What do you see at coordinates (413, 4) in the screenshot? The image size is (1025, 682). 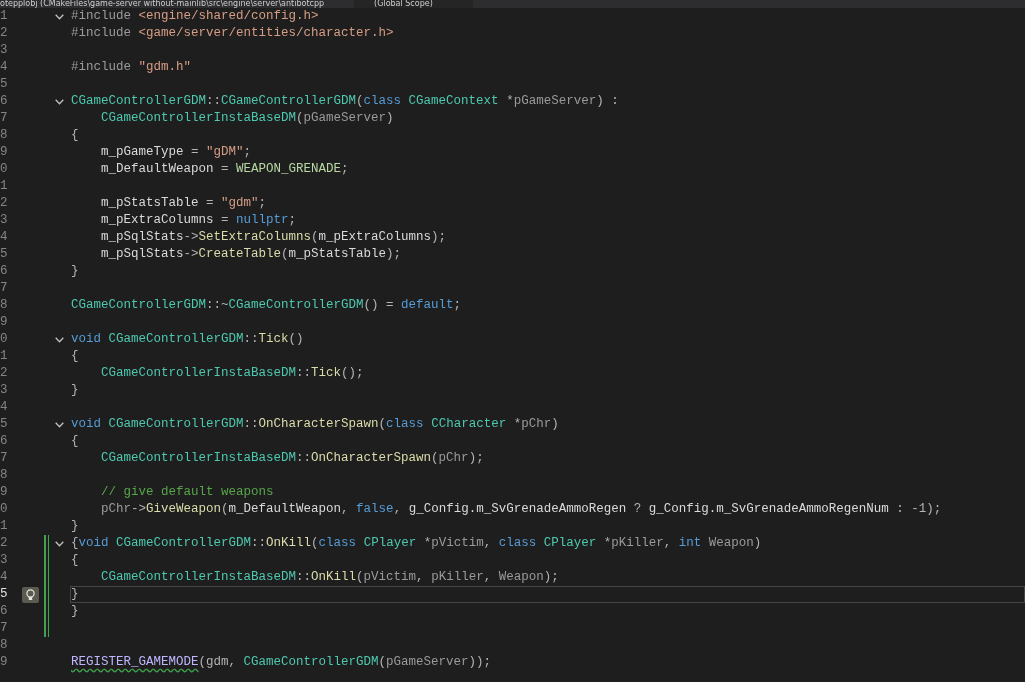 I see `scope-dropdown: (Global Scope)` at bounding box center [413, 4].